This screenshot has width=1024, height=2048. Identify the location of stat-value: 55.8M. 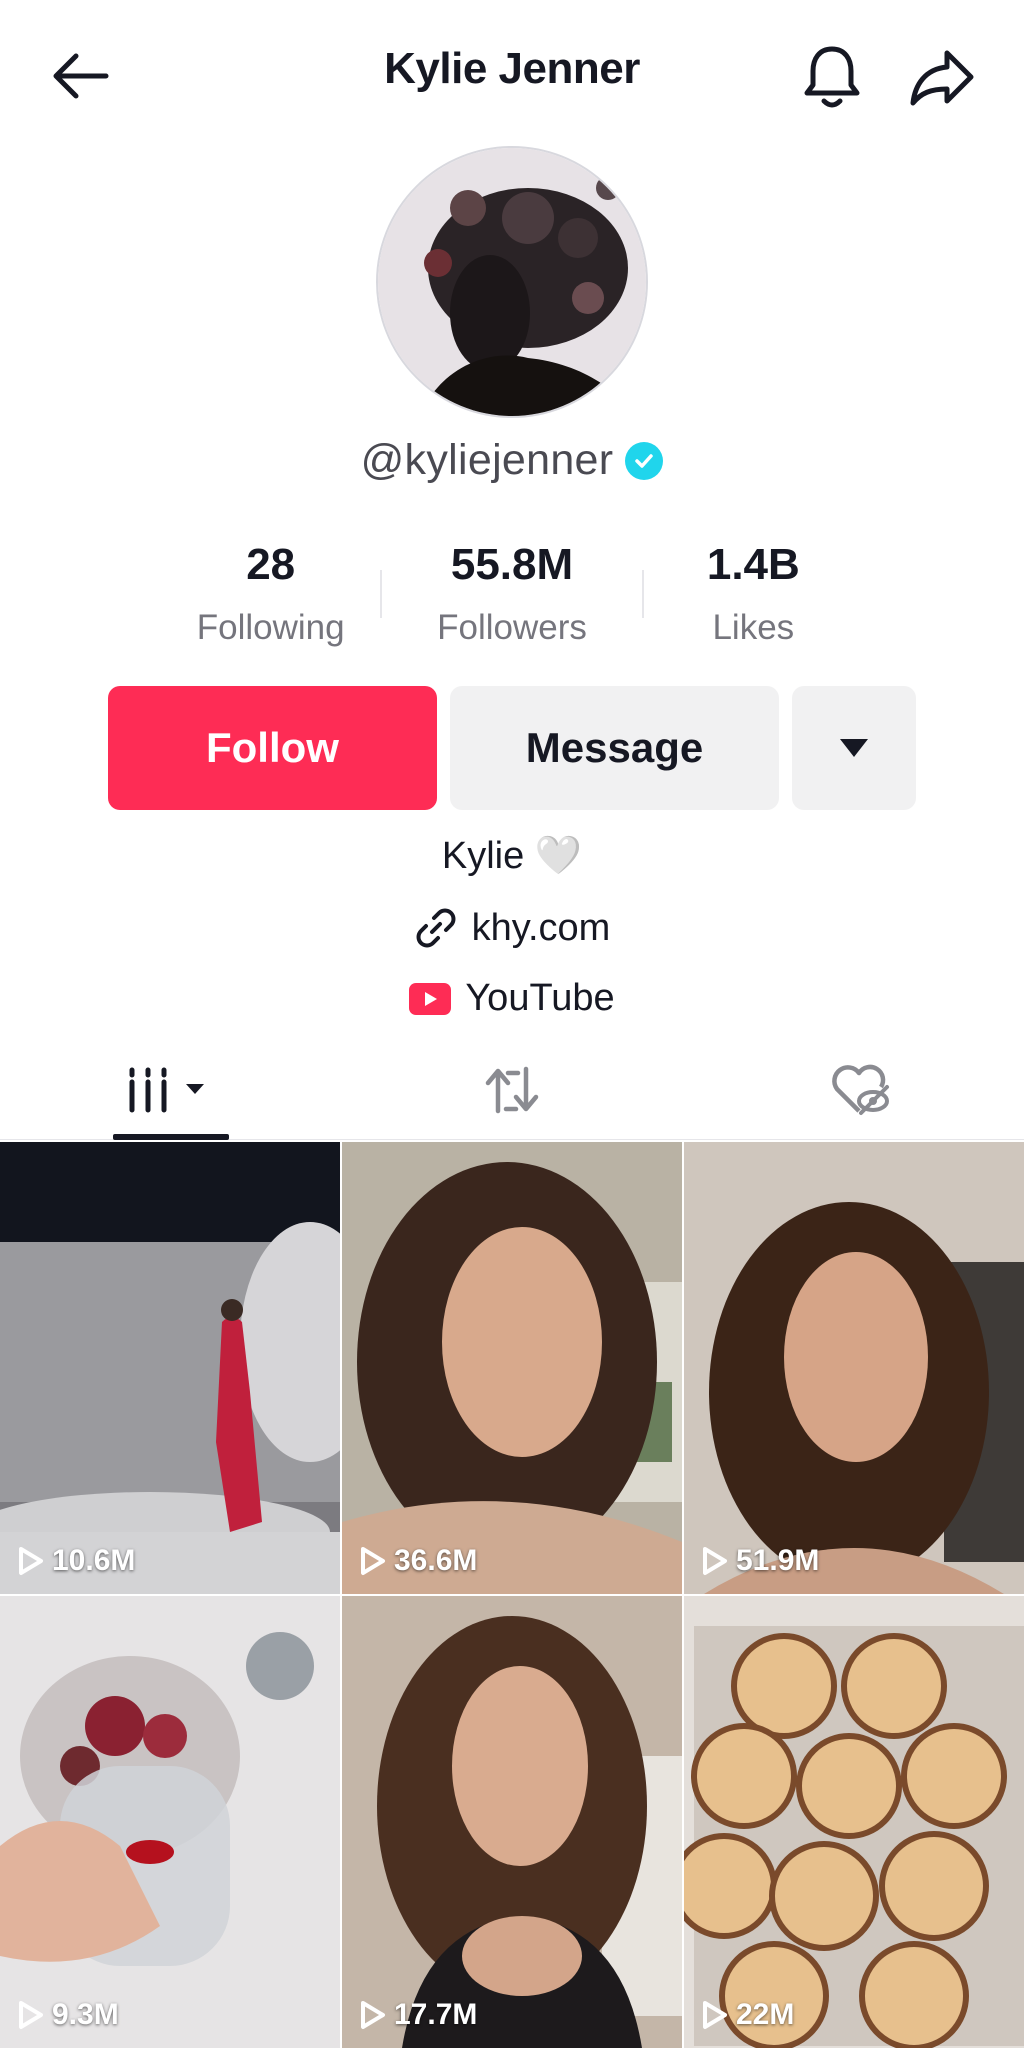
(512, 564).